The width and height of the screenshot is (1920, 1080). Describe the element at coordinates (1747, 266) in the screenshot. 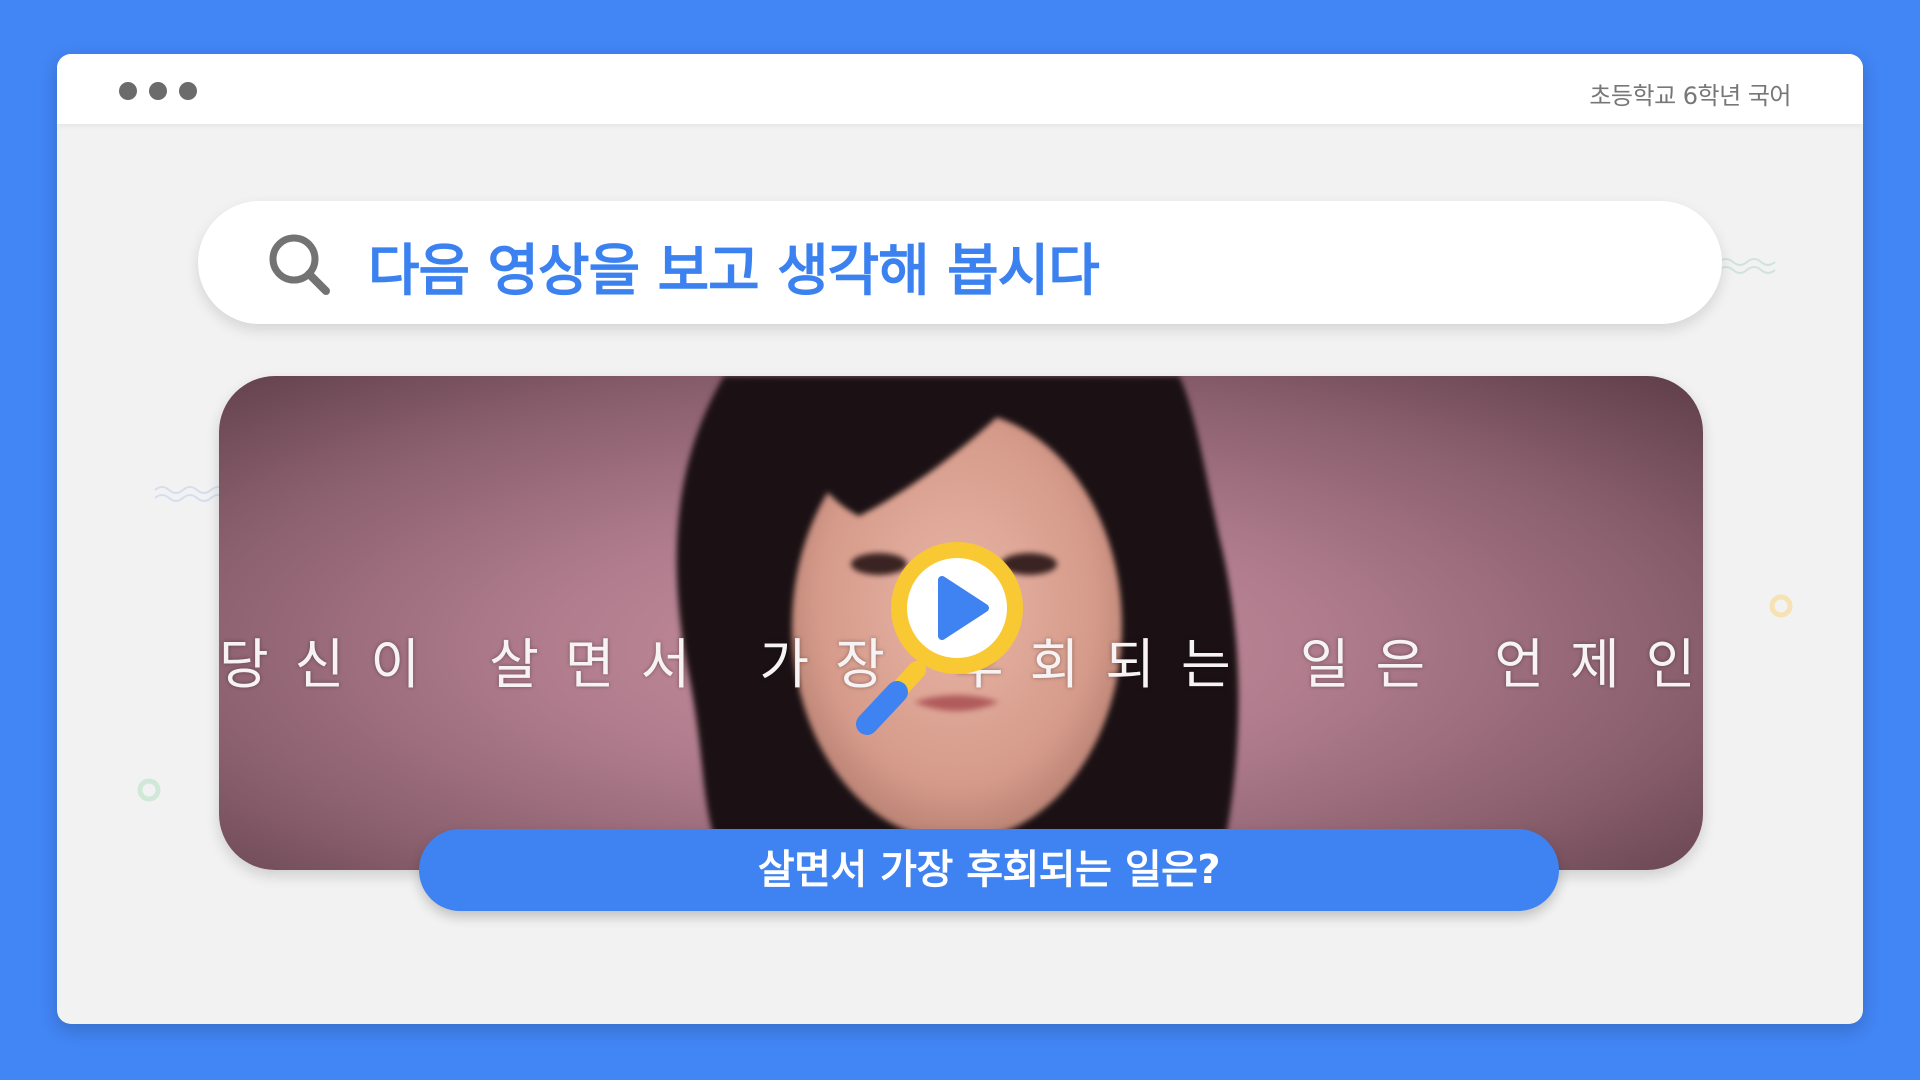

I see `squiggle-decoration` at that location.